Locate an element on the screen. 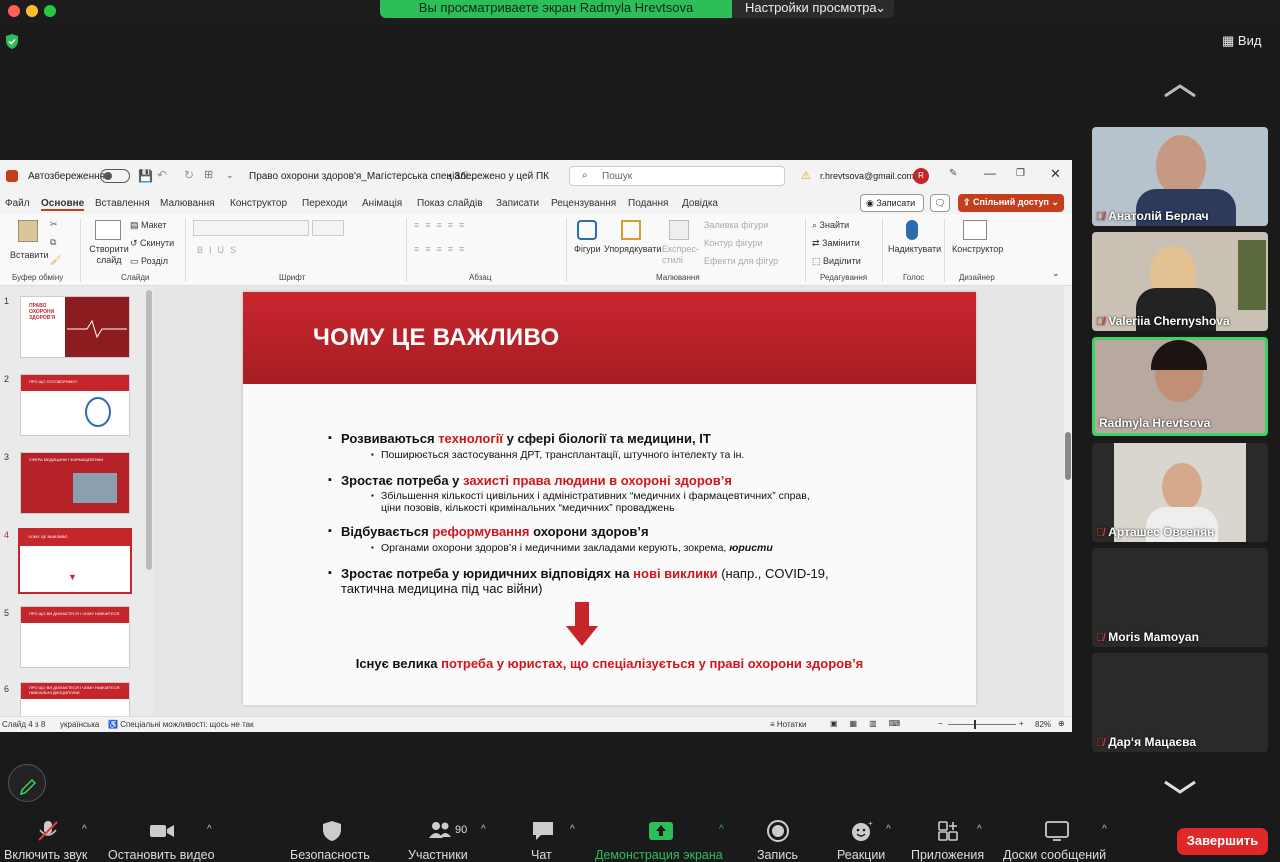 Image resolution: width=1280 pixels, height=862 pixels. participants-icon is located at coordinates (440, 831).